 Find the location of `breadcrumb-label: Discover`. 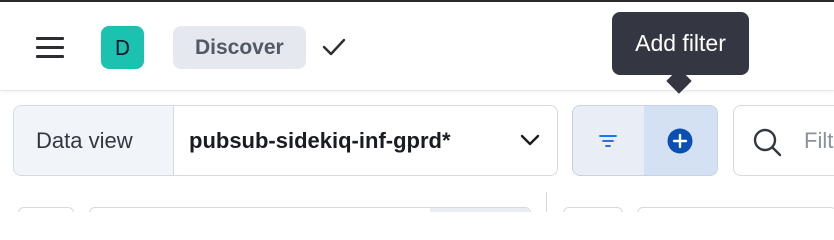

breadcrumb-label: Discover is located at coordinates (239, 47).